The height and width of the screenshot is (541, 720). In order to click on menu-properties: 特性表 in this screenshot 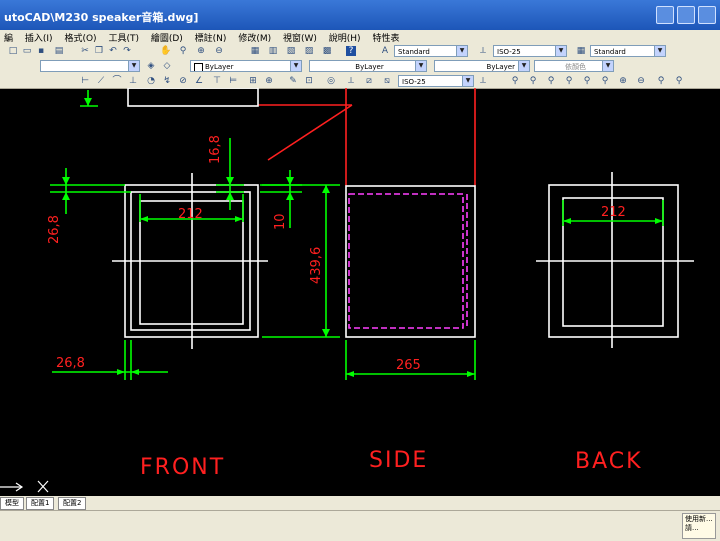, I will do `click(386, 37)`.